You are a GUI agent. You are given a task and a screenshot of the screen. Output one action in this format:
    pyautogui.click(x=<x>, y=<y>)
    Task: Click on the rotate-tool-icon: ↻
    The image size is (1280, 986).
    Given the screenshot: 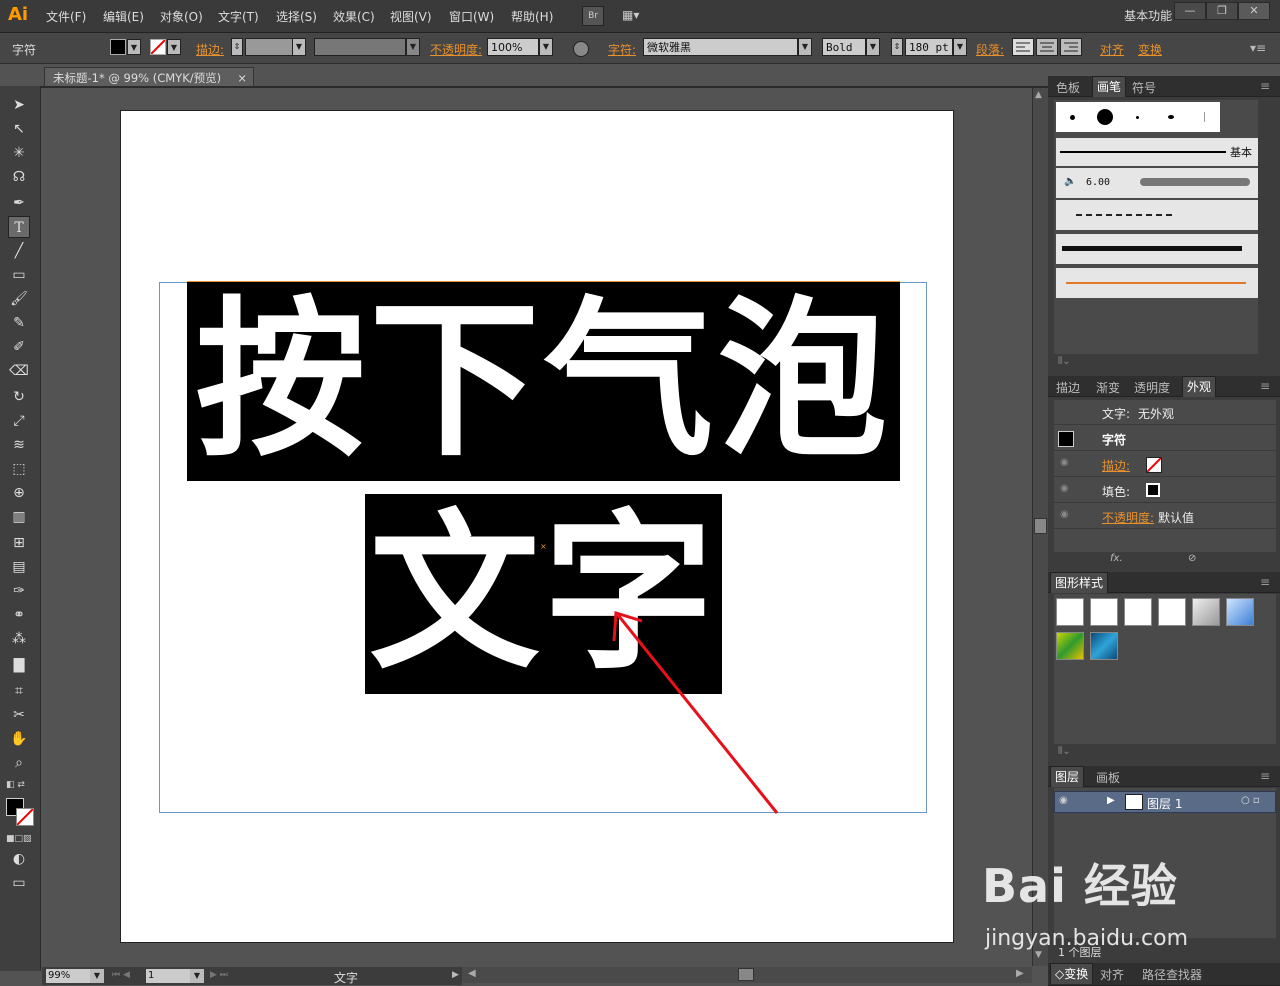 What is the action you would take?
    pyautogui.click(x=19, y=397)
    